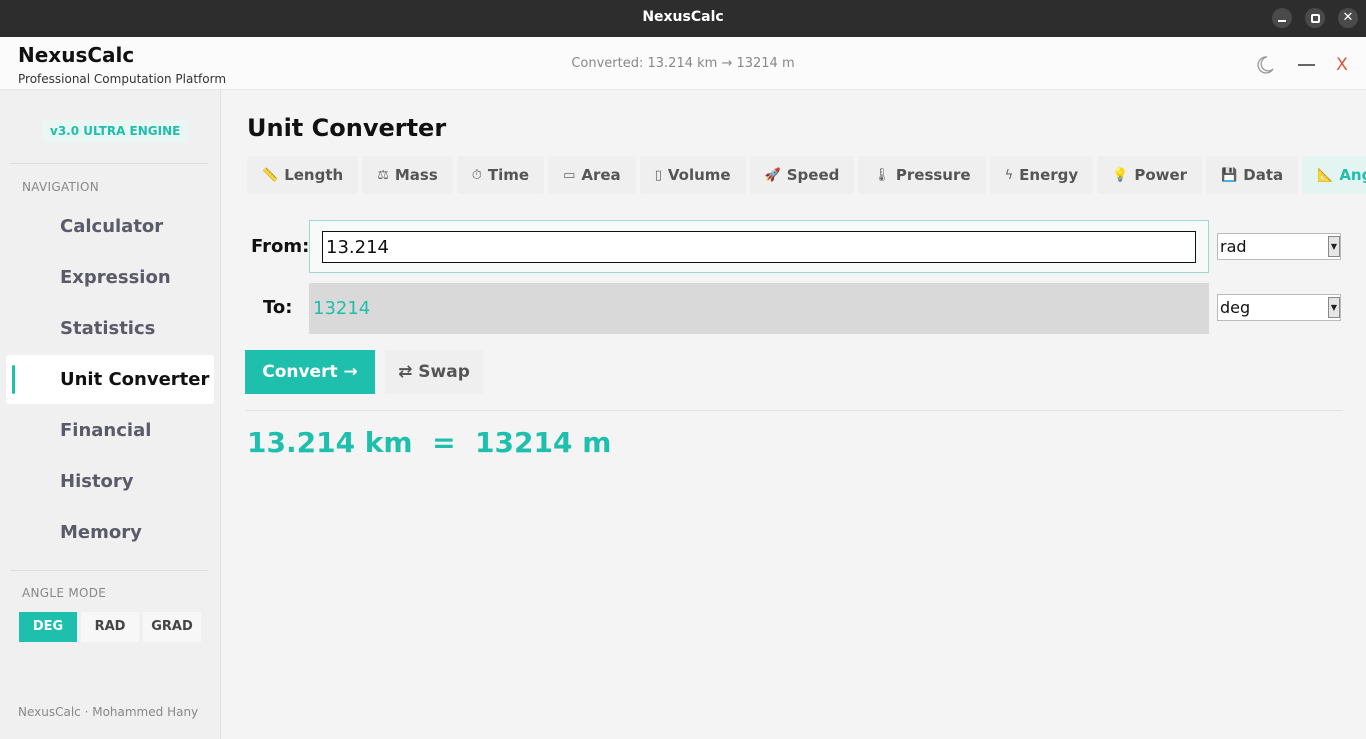 This screenshot has width=1366, height=739. I want to click on swap-button: ⇄ Swap, so click(434, 372).